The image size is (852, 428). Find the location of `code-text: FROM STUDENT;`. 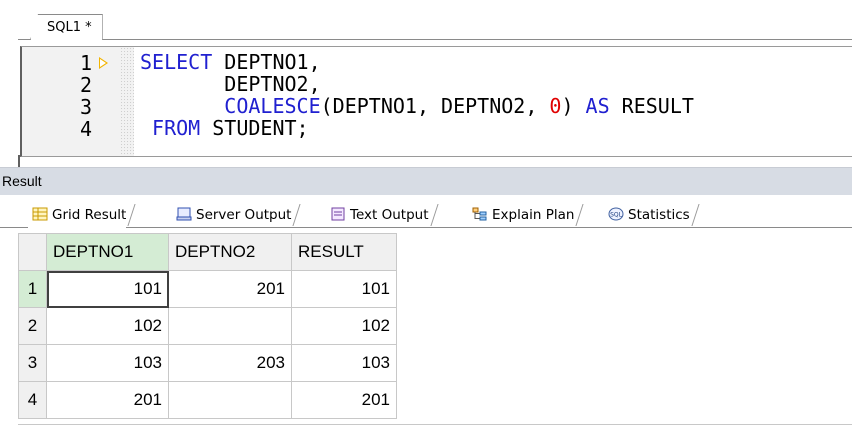

code-text: FROM STUDENT; is located at coordinates (224, 128).